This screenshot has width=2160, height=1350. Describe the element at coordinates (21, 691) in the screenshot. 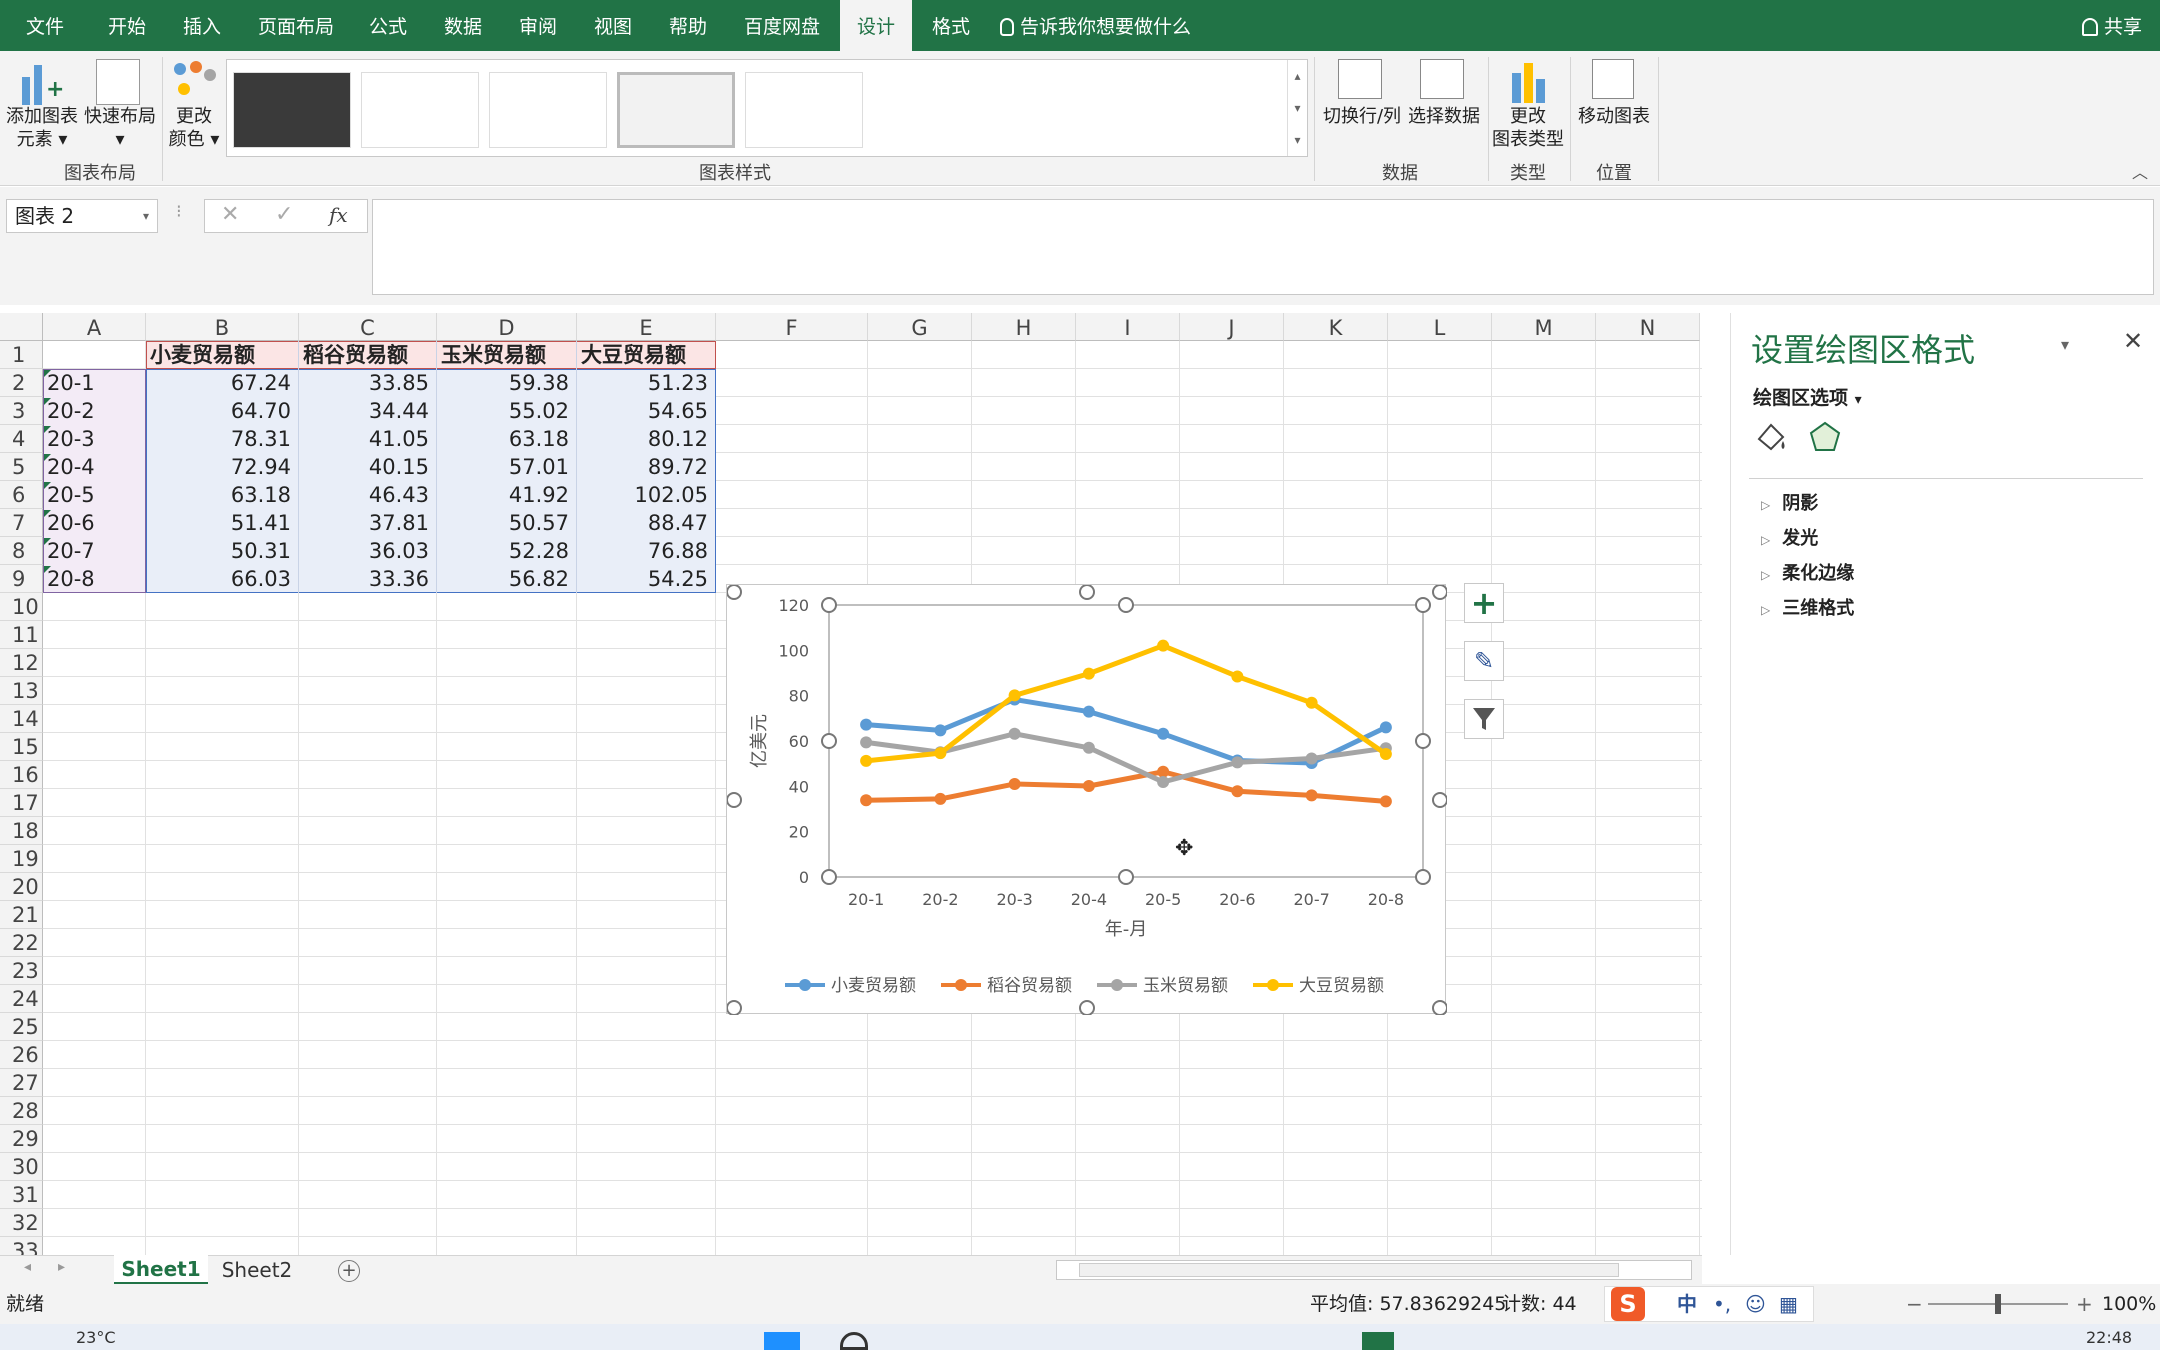

I see `row-header-13: 13` at that location.